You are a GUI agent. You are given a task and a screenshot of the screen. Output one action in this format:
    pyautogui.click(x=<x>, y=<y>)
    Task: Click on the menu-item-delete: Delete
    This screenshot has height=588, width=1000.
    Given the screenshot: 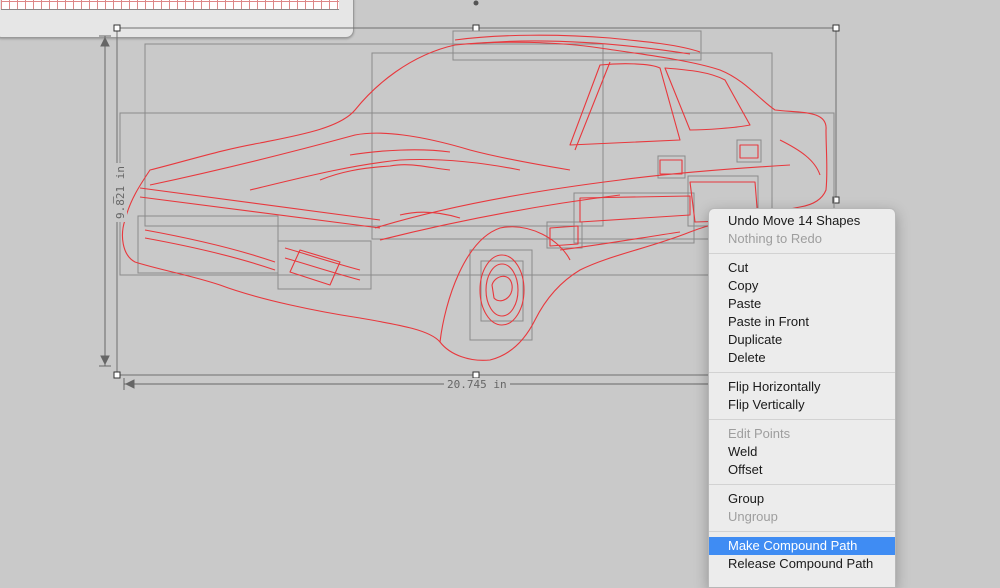 What is the action you would take?
    pyautogui.click(x=802, y=358)
    